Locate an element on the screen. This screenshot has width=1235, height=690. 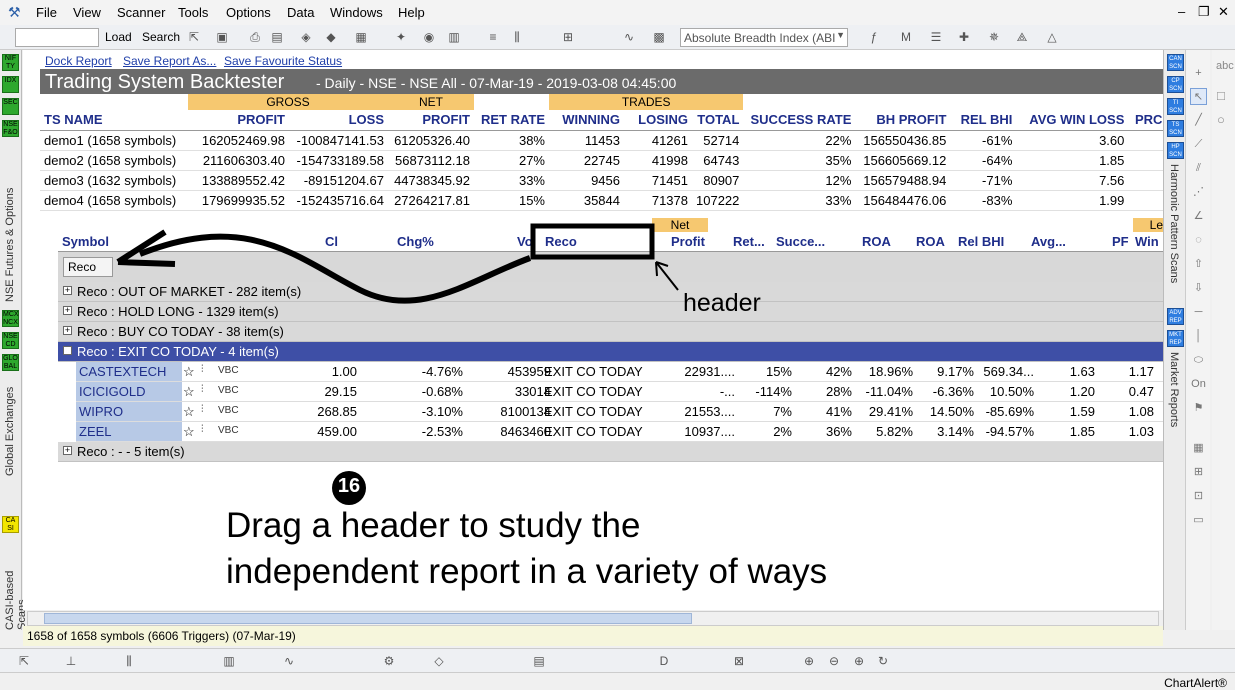
header-annotation: header is located at coordinates (722, 303).